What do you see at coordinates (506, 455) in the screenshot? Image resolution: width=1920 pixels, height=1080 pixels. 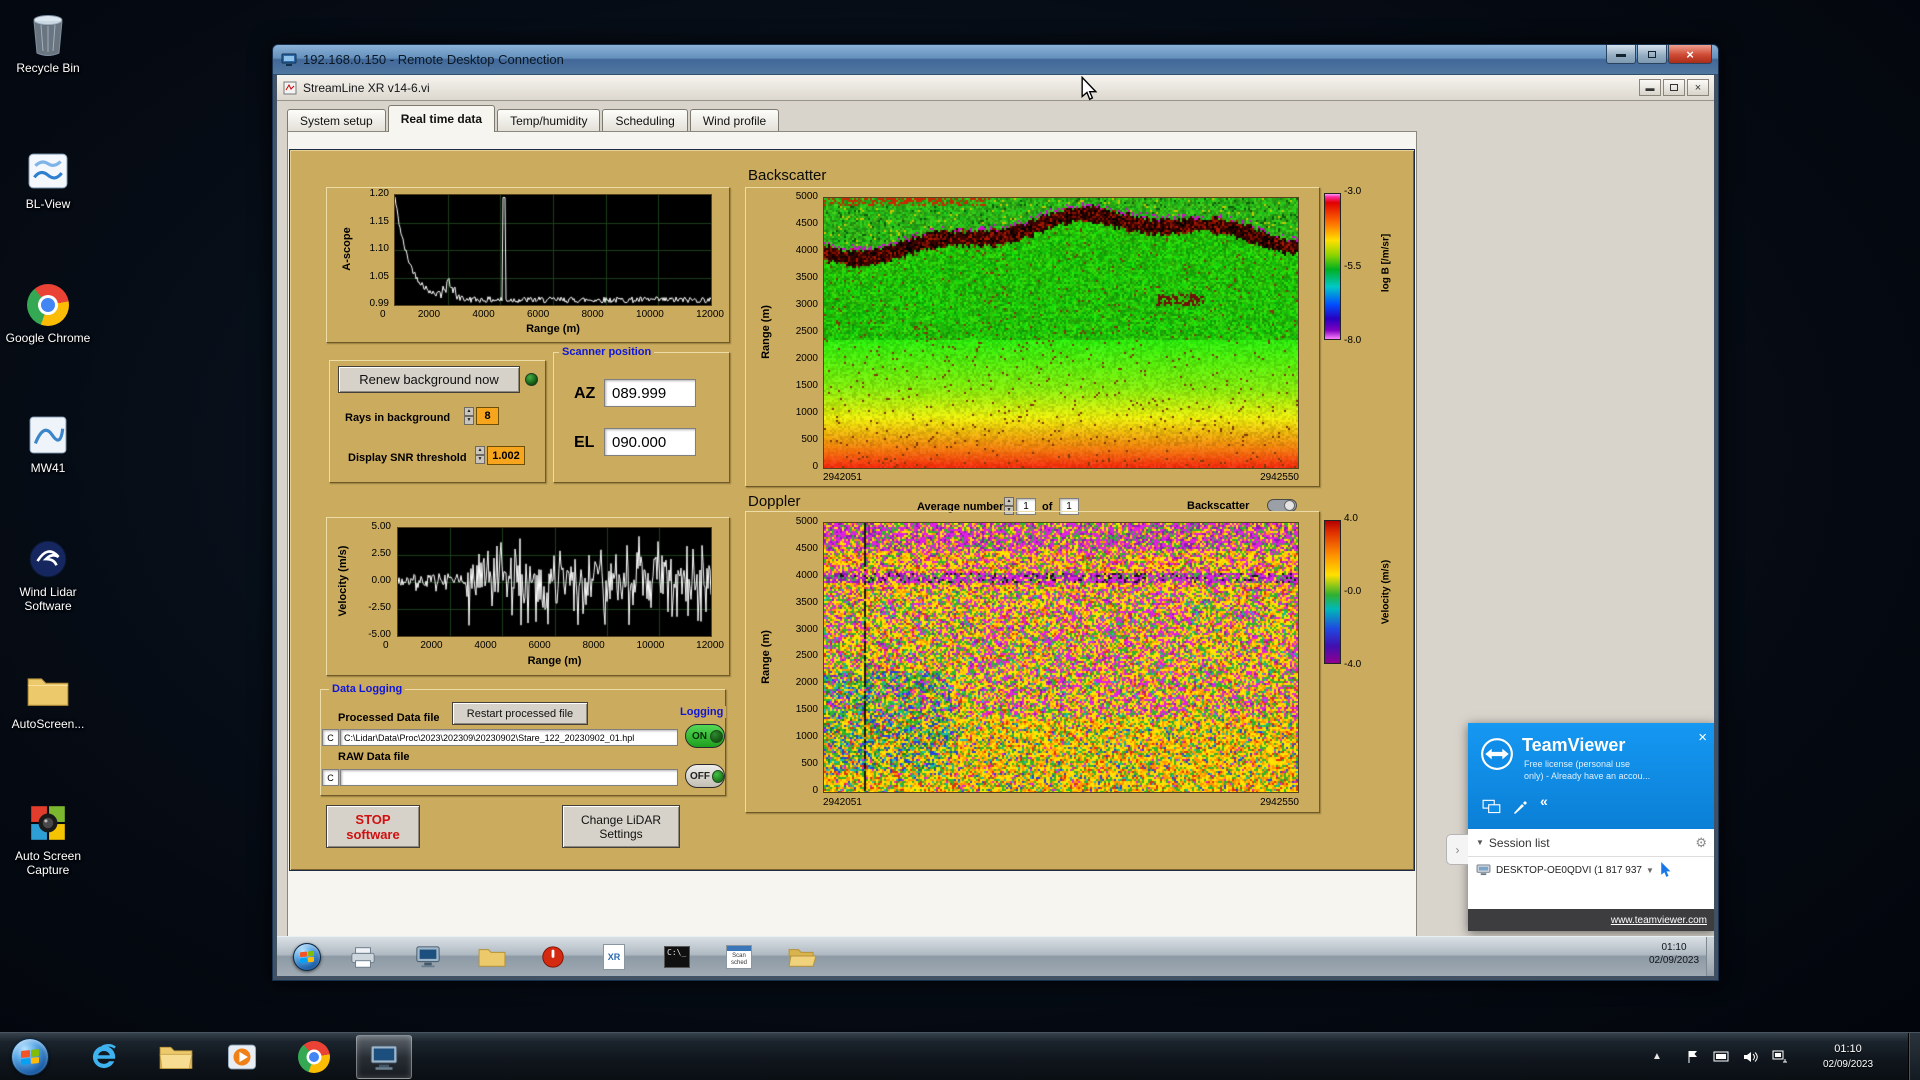 I see `snr-value: 1.002` at bounding box center [506, 455].